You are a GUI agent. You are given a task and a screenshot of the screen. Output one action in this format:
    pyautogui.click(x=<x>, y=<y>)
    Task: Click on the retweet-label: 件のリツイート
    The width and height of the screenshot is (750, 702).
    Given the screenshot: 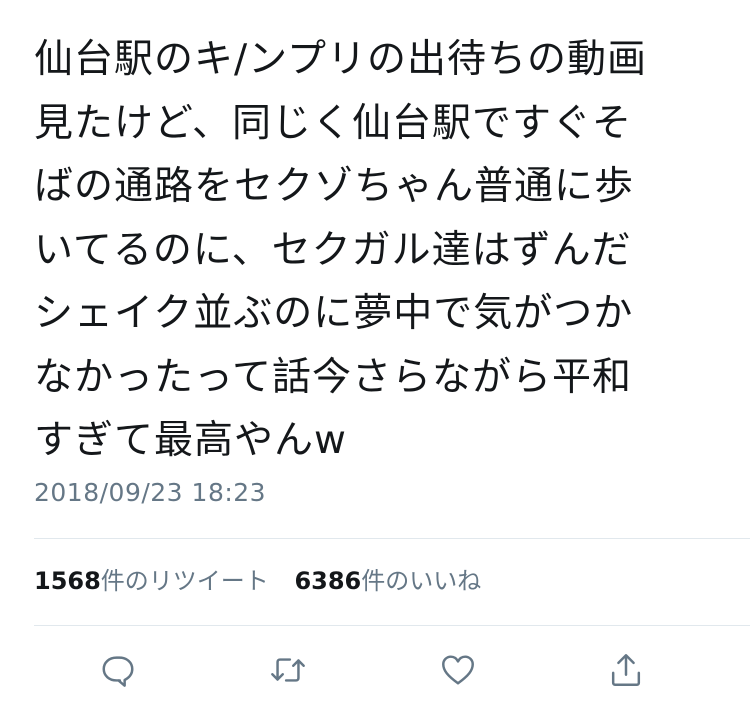 What is the action you would take?
    pyautogui.click(x=184, y=581)
    